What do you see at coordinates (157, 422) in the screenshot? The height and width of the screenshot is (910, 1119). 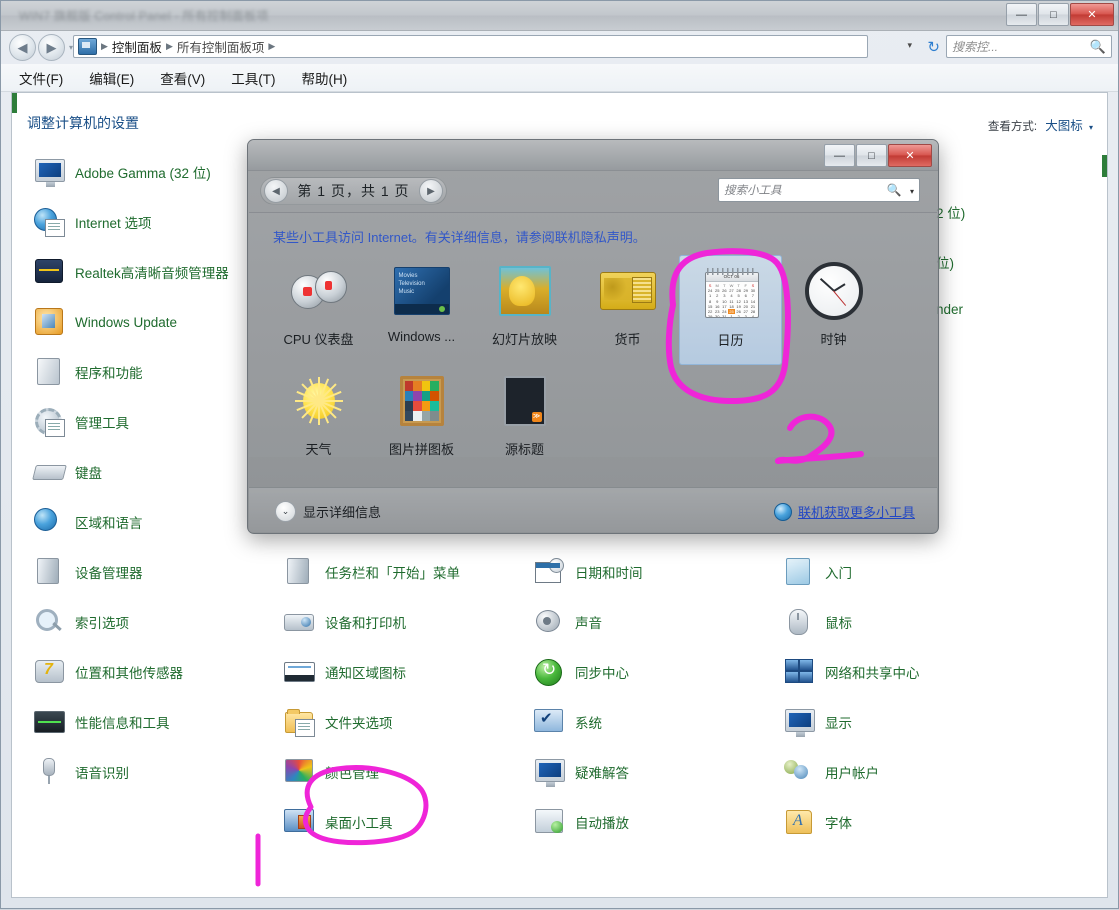 I see `cp-item-admin-tools: 管理工具` at bounding box center [157, 422].